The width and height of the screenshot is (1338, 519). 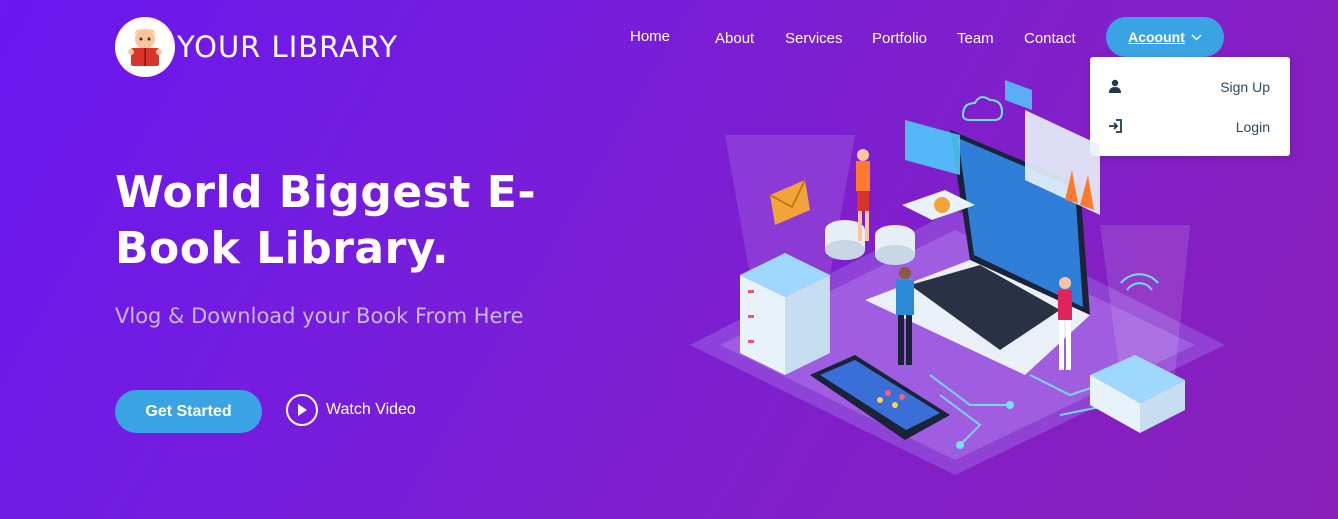 I want to click on play-icon, so click(x=302, y=410).